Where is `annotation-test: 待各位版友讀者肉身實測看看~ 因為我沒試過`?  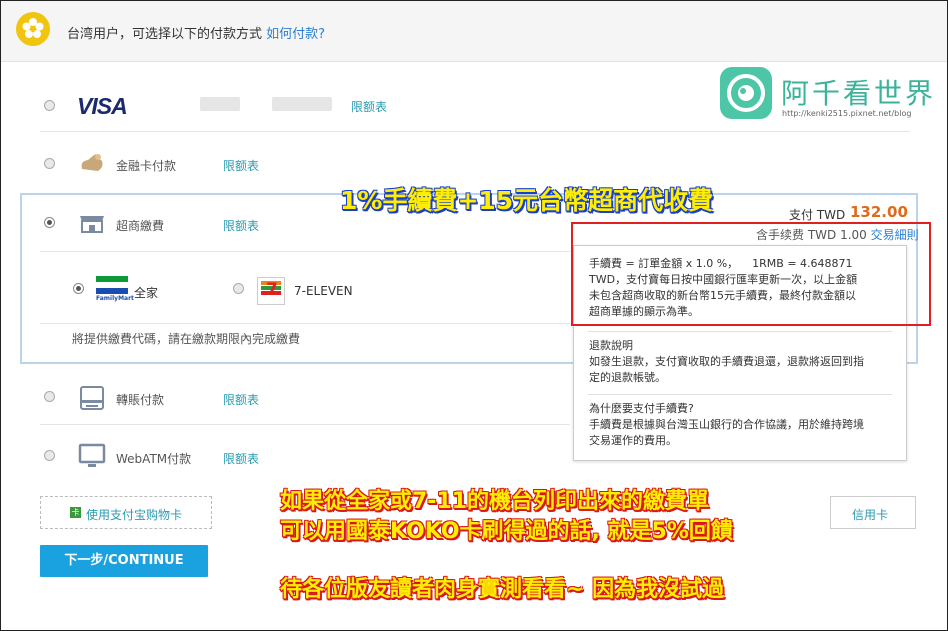
annotation-test: 待各位版友讀者肉身實測看看~ 因為我沒試過 is located at coordinates (502, 589).